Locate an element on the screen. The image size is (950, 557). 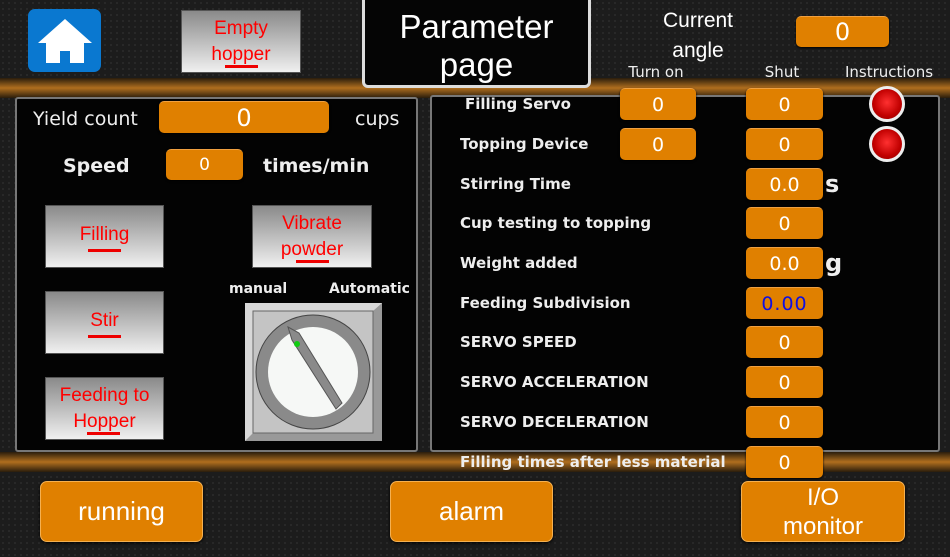
stirring-time-field: 0.0 is located at coordinates (784, 184).